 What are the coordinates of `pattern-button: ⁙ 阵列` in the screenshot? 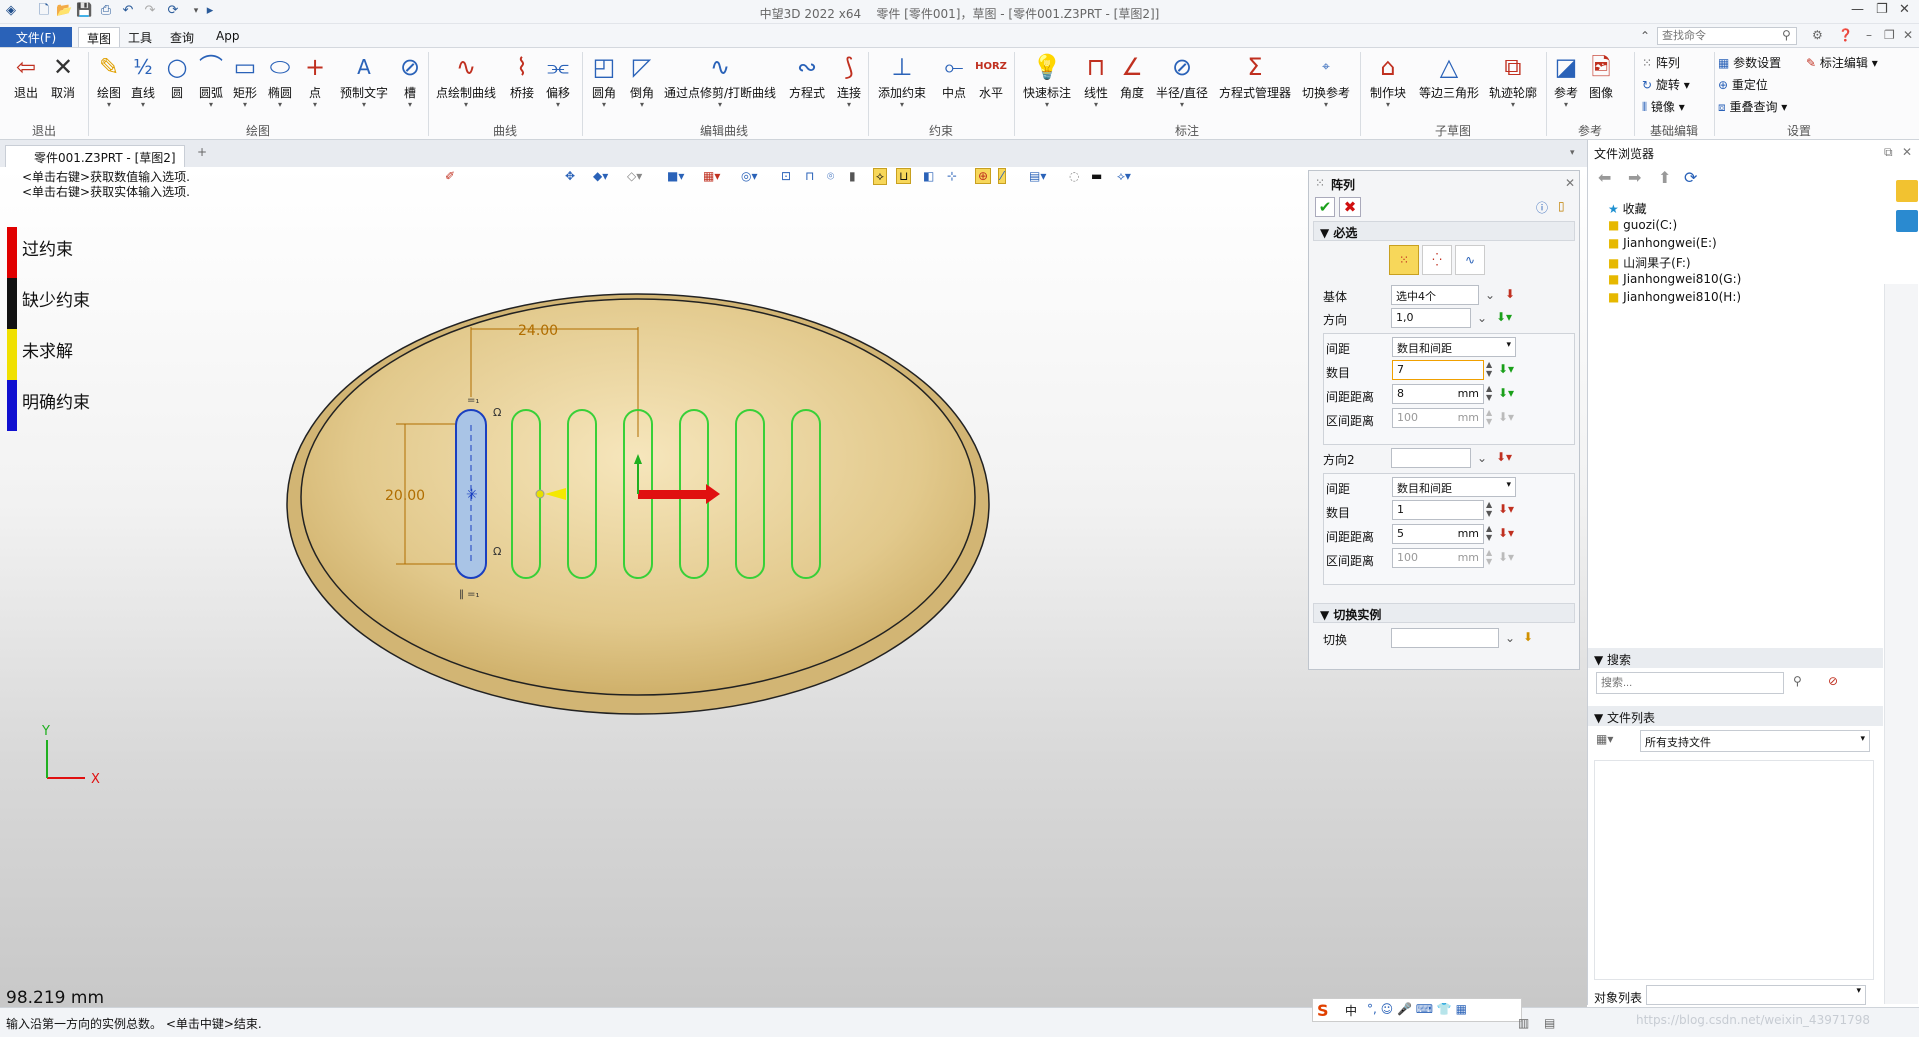 It's located at (1661, 62).